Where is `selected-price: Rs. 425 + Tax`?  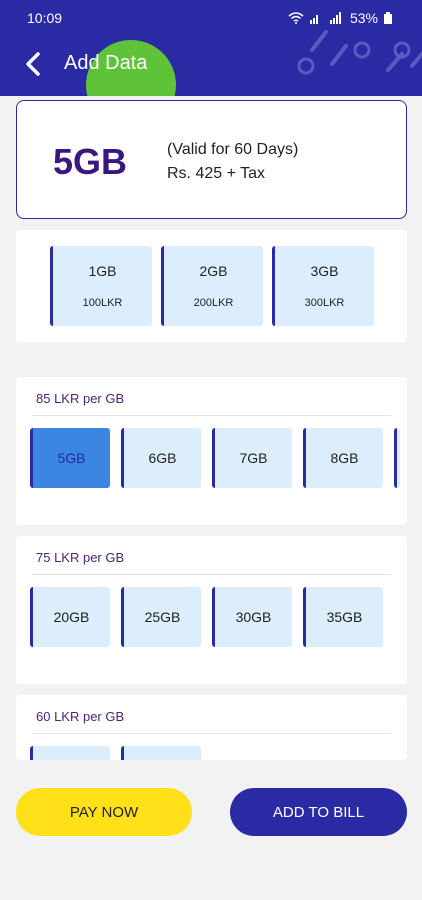
selected-price: Rs. 425 + Tax is located at coordinates (216, 173).